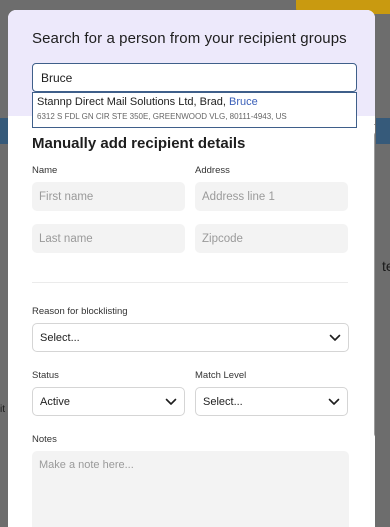  What do you see at coordinates (243, 102) in the screenshot?
I see `suggestion-match-text: Bruce` at bounding box center [243, 102].